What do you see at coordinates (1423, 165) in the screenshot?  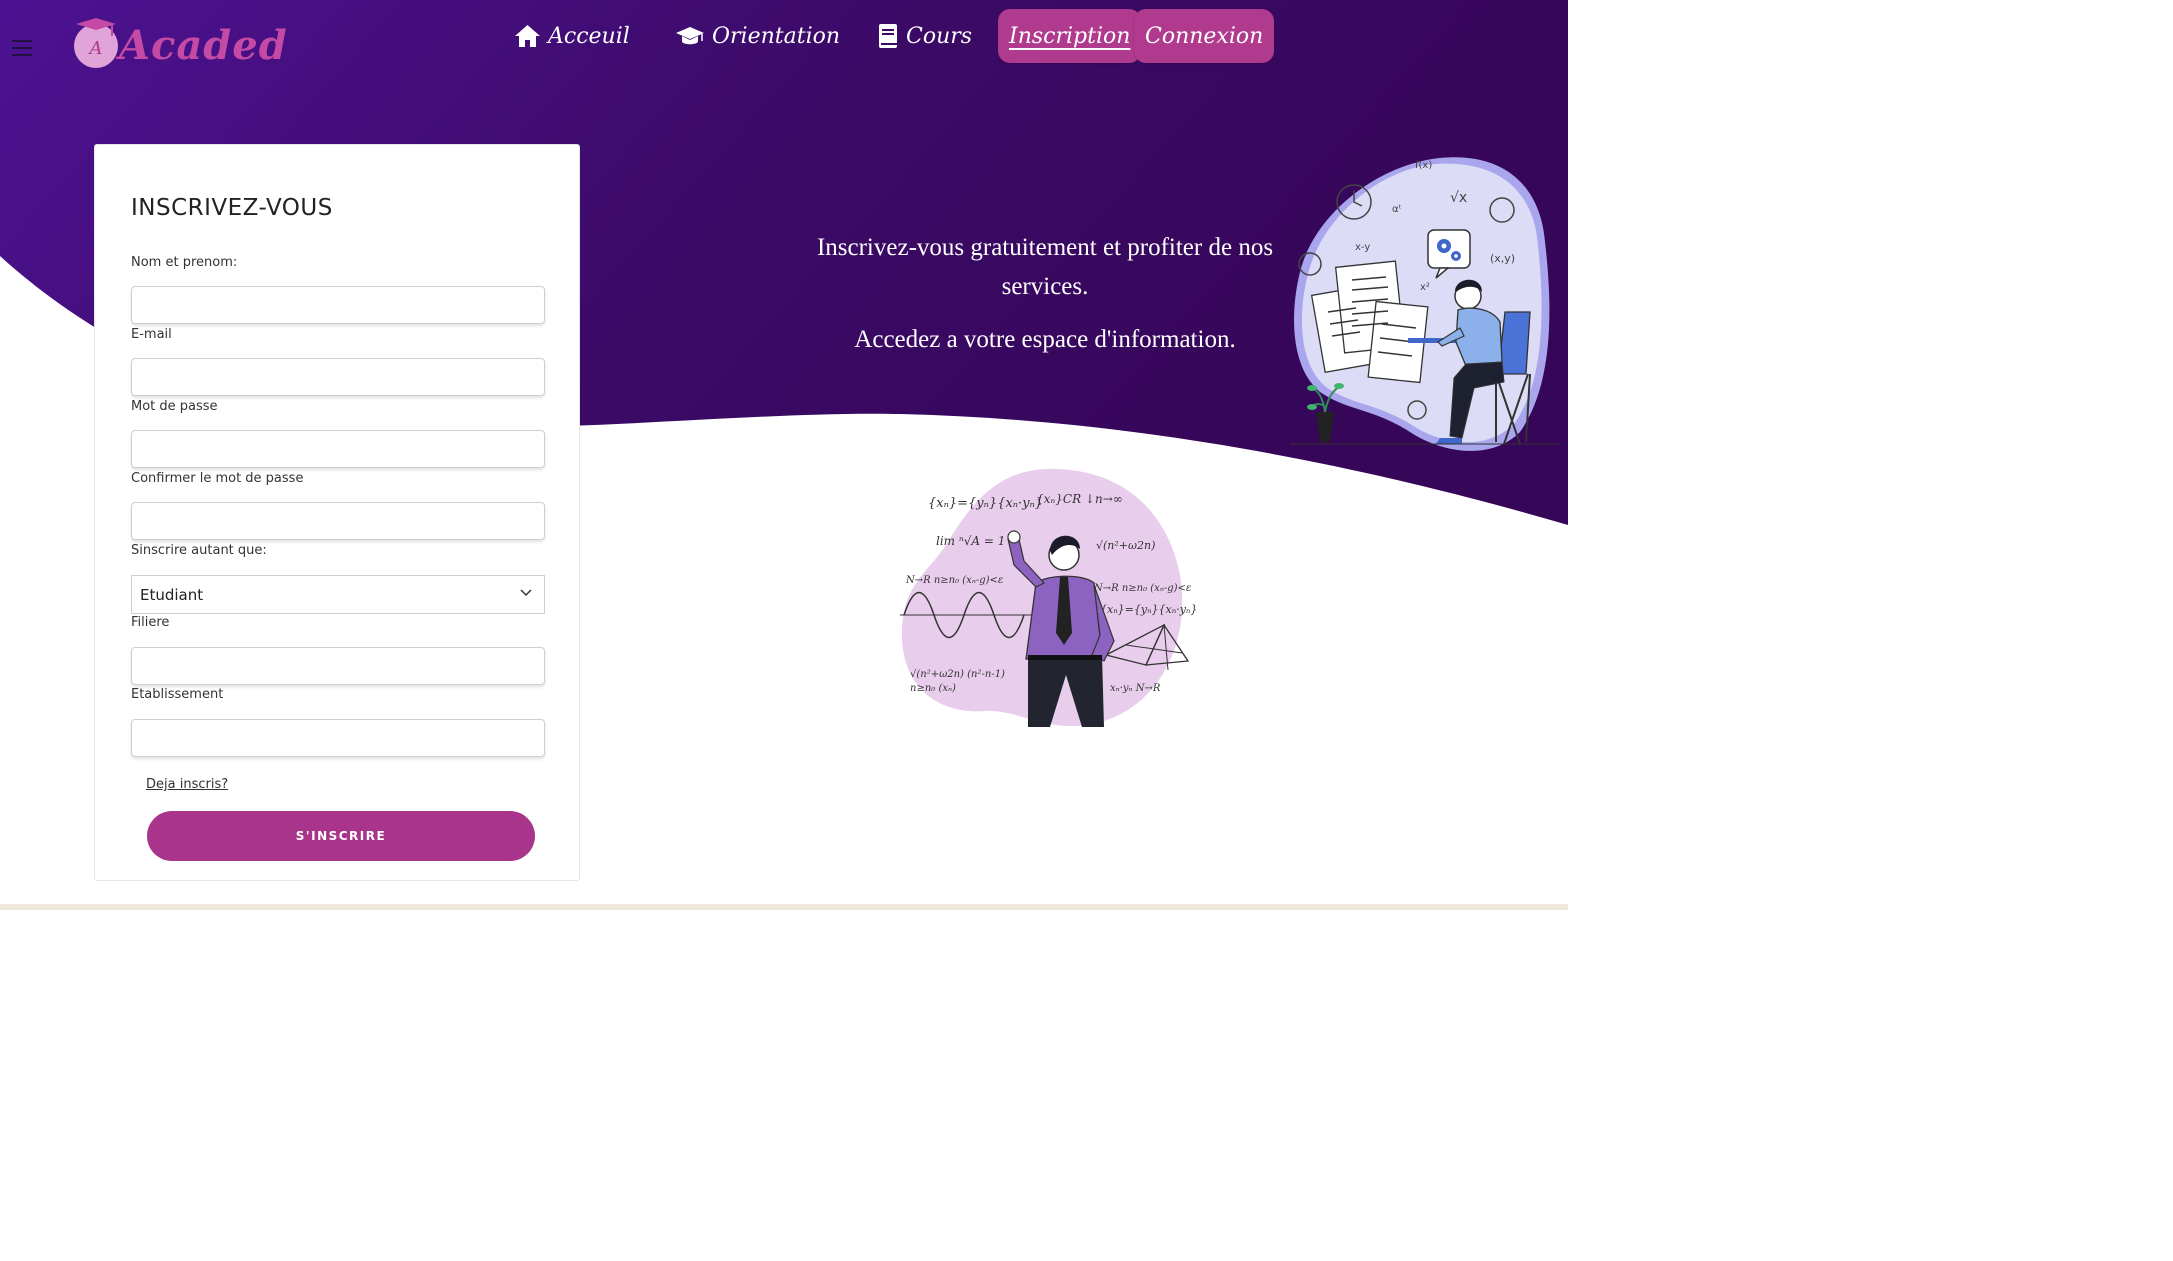 I see `svg-text: f(x)` at bounding box center [1423, 165].